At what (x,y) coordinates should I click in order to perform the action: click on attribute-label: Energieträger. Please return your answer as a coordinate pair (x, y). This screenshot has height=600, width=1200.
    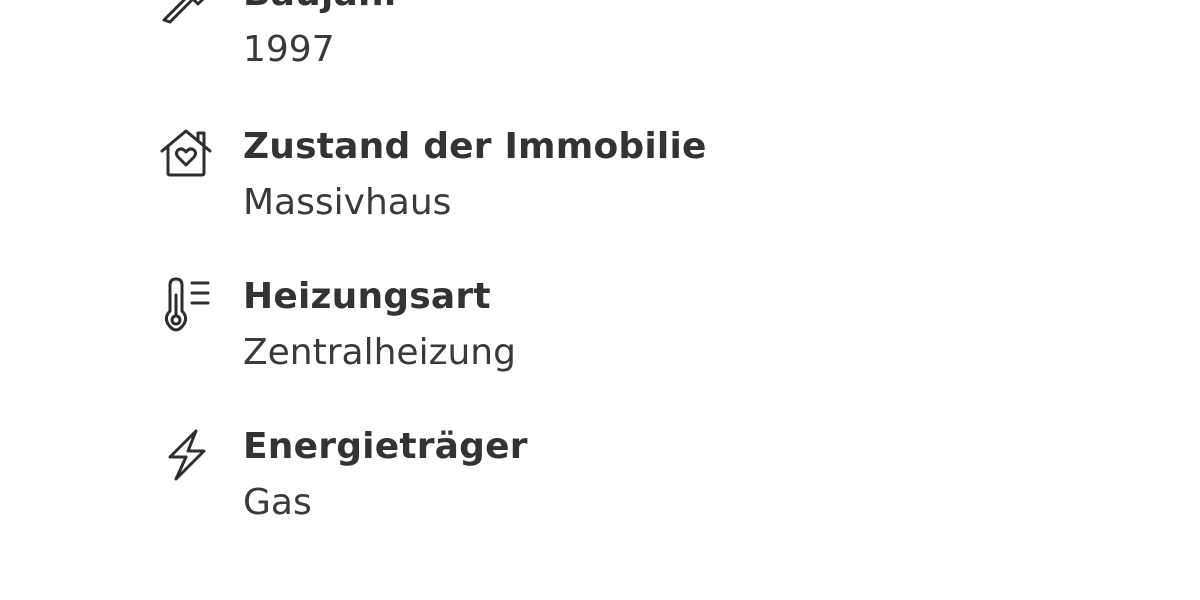
    Looking at the image, I should click on (385, 446).